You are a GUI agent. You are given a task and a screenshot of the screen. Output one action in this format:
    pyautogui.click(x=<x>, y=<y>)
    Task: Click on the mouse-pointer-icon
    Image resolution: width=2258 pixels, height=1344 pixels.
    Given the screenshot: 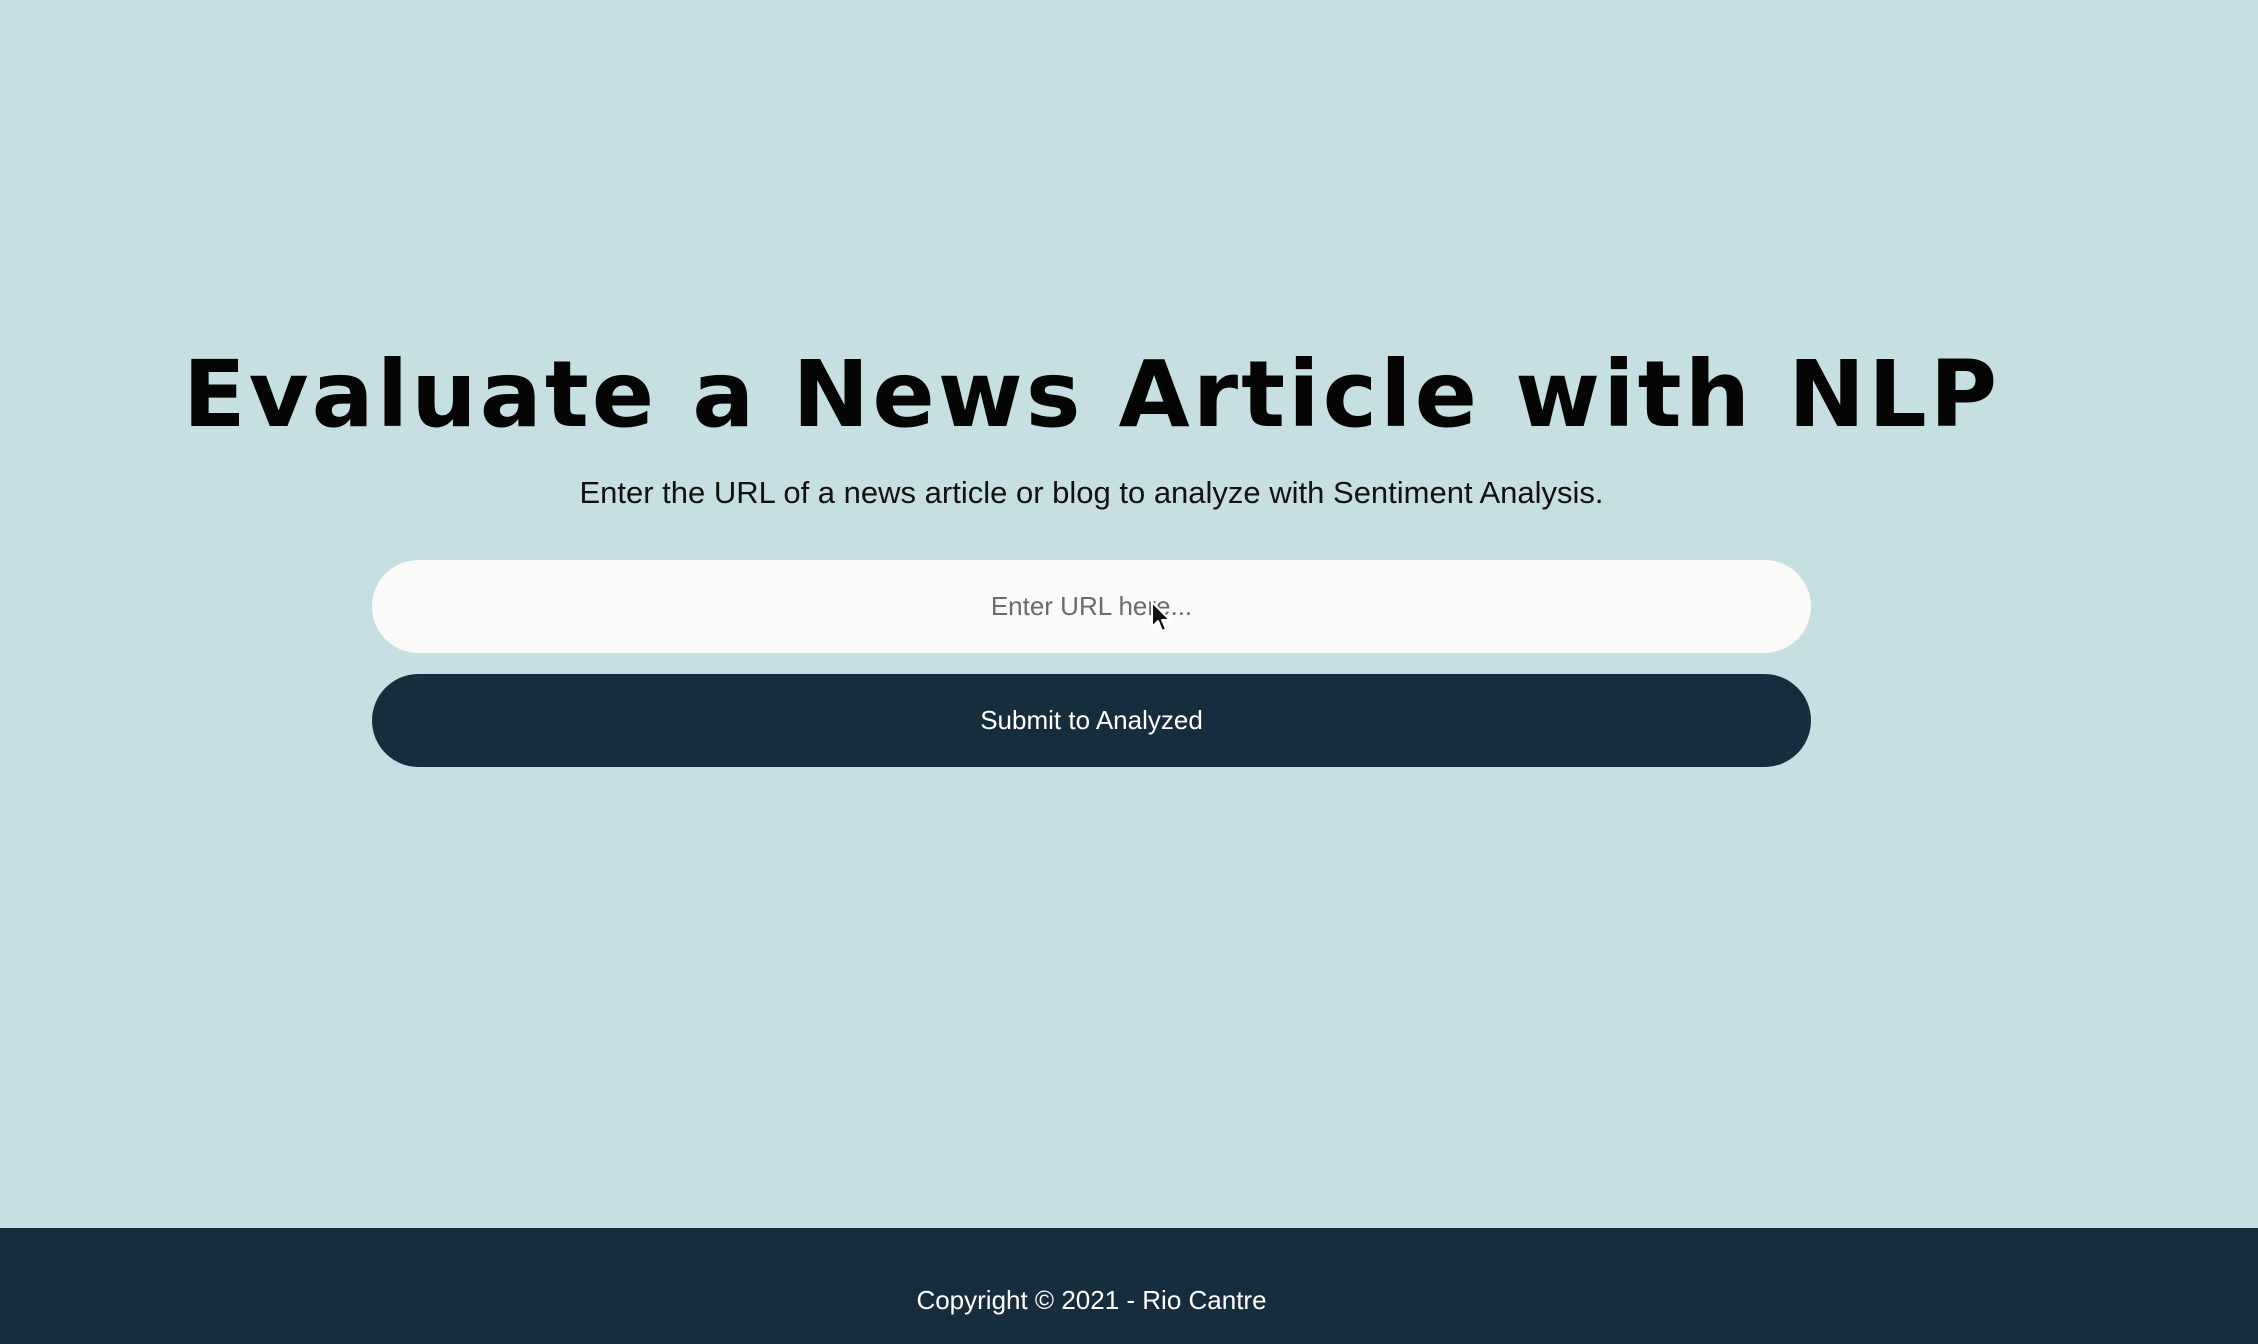 What is the action you would take?
    pyautogui.click(x=1161, y=616)
    